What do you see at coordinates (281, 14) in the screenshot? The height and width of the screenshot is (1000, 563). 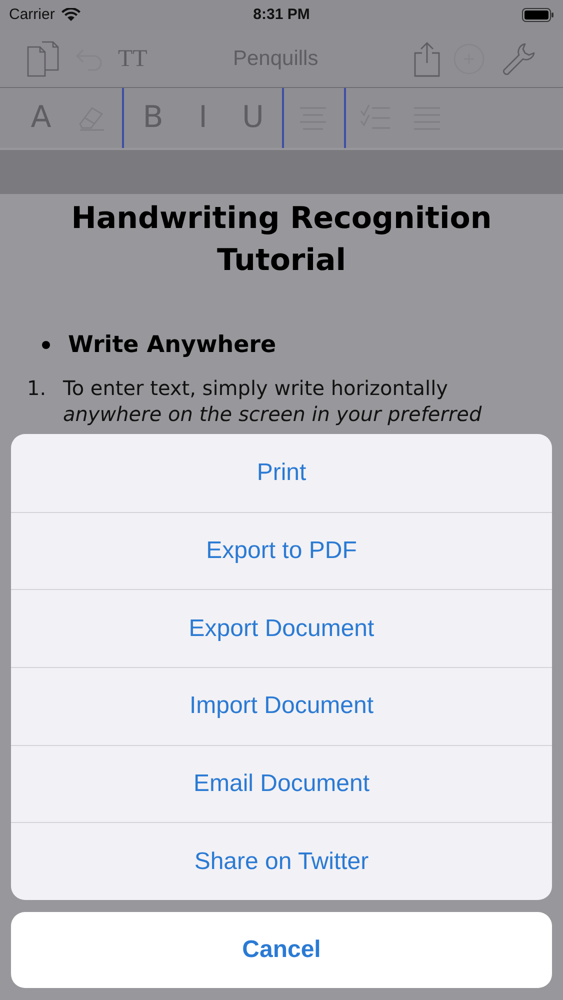 I see `clock-time: 8:31 PM` at bounding box center [281, 14].